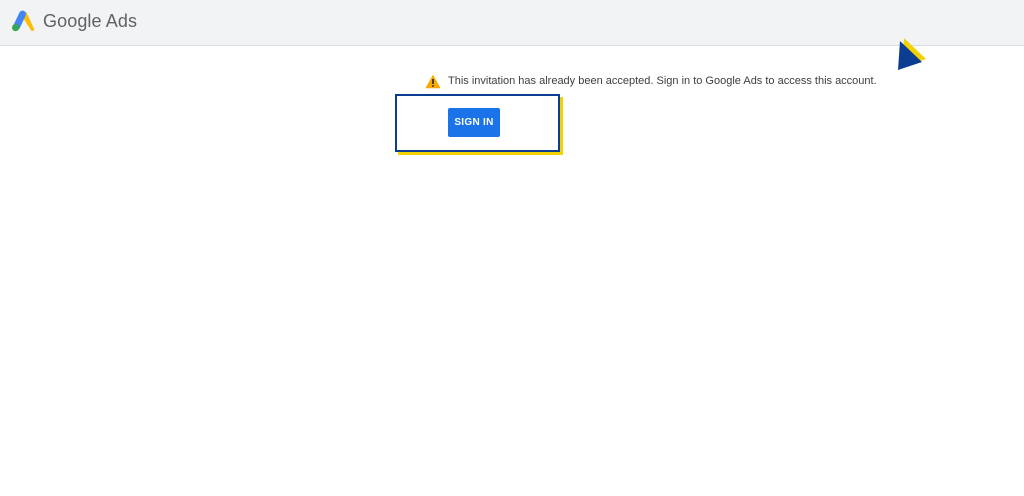 This screenshot has height=496, width=1024. I want to click on top-header: Google Ads, so click(512, 23).